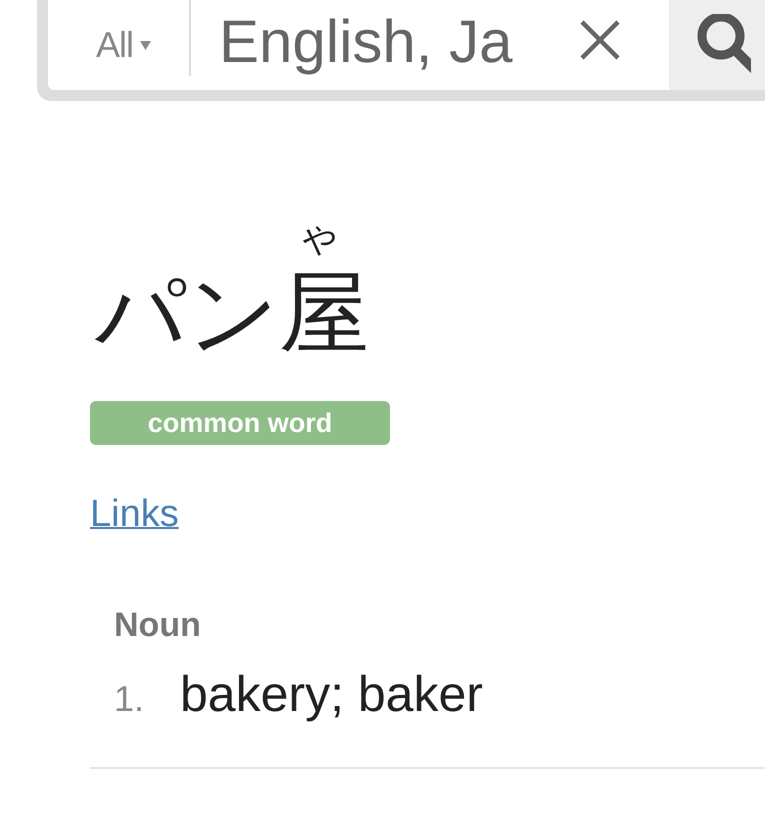 The image size is (765, 825). I want to click on common-word-tag: common word, so click(240, 423).